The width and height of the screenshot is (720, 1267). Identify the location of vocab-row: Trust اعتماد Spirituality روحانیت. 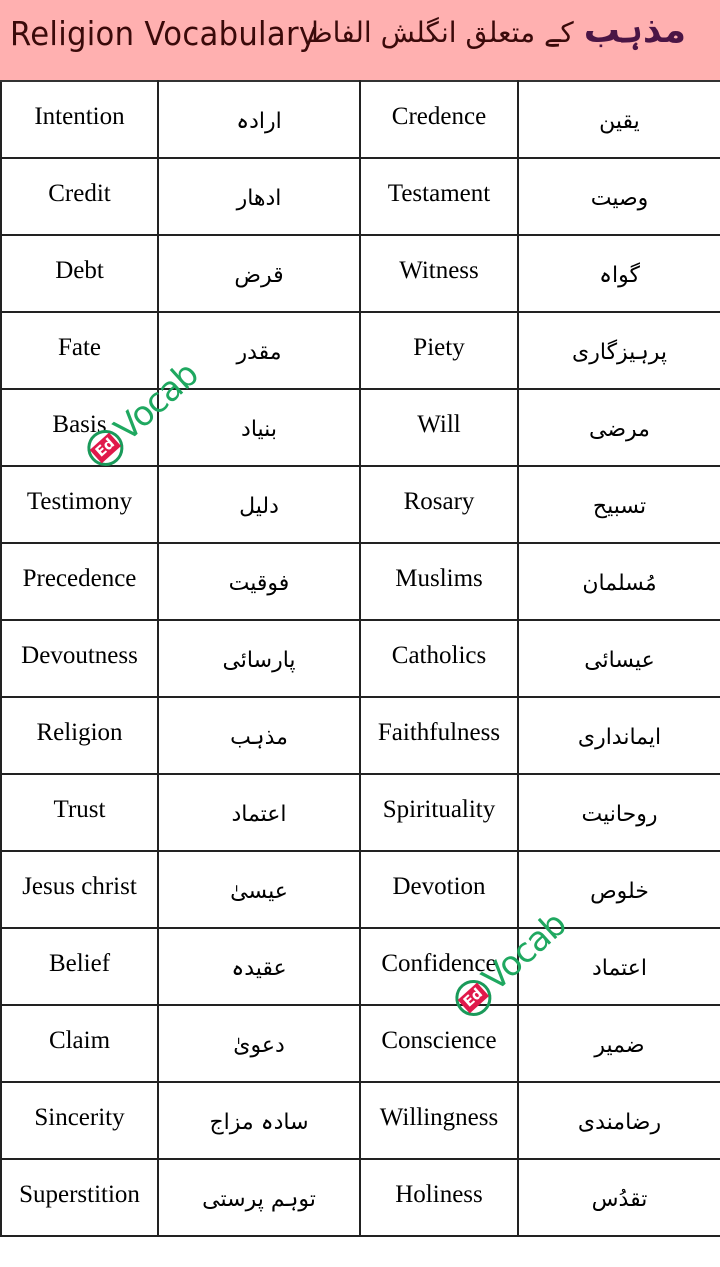
(360, 812).